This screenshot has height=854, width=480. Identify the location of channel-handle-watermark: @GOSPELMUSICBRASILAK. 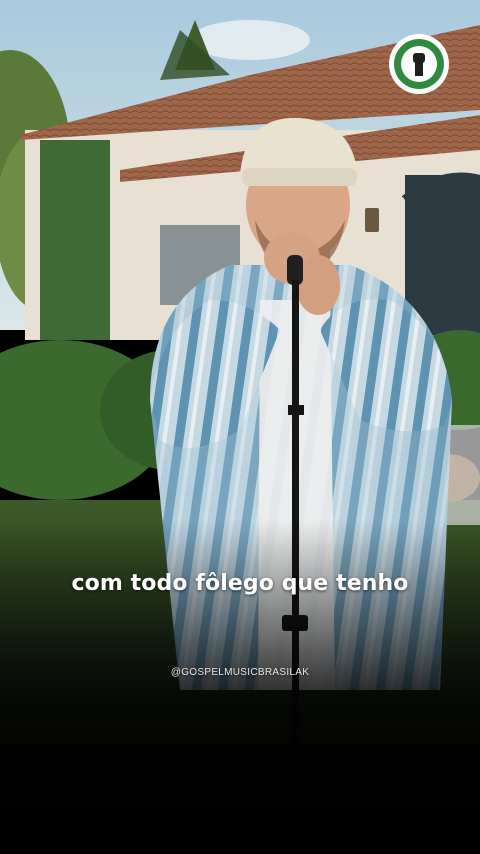
(240, 672).